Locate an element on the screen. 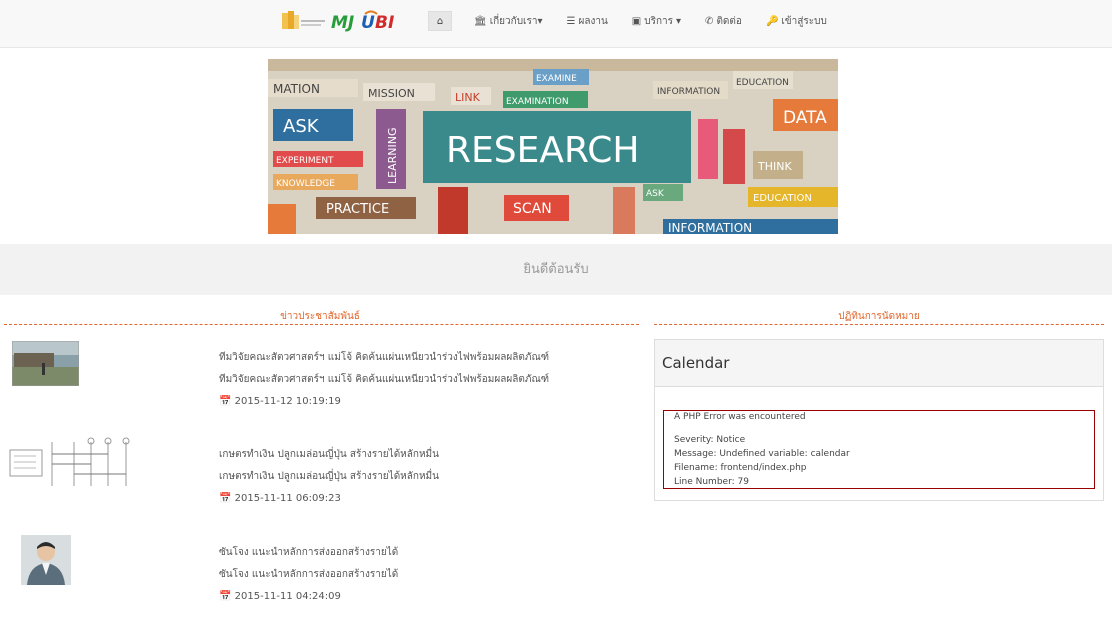 Image resolution: width=1112 pixels, height=625 pixels. error-severity: Severity: Notice is located at coordinates (710, 440).